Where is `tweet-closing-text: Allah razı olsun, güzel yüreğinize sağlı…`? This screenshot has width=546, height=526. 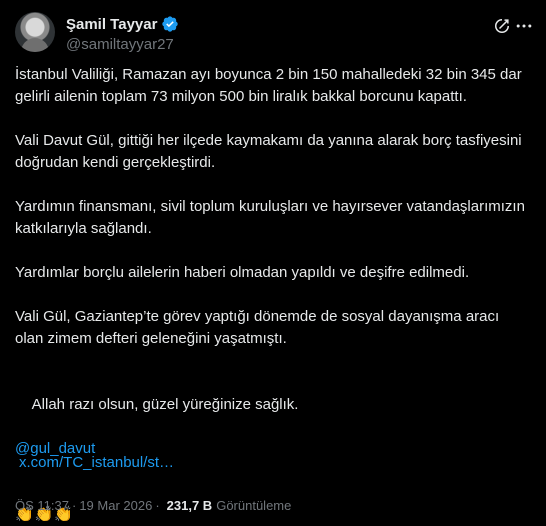 tweet-closing-text: Allah razı olsun, güzel yüreğinize sağlı… is located at coordinates (165, 404).